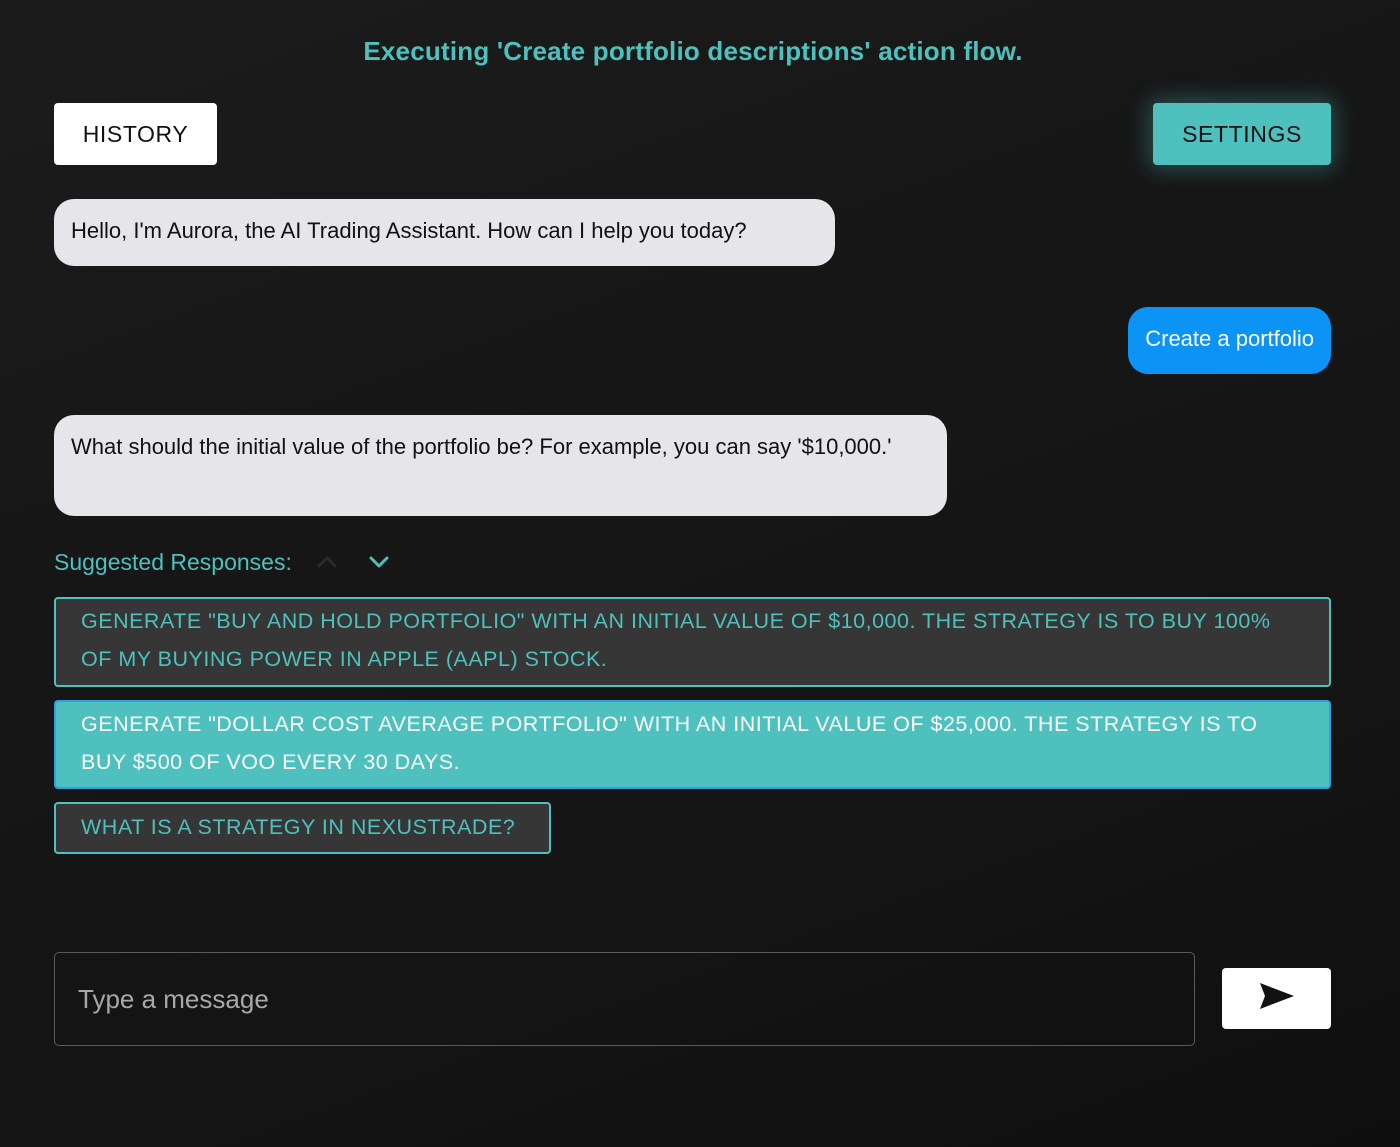  I want to click on suggested-response-what-is-strategy: What is a strategy in NexusTrade?, so click(302, 828).